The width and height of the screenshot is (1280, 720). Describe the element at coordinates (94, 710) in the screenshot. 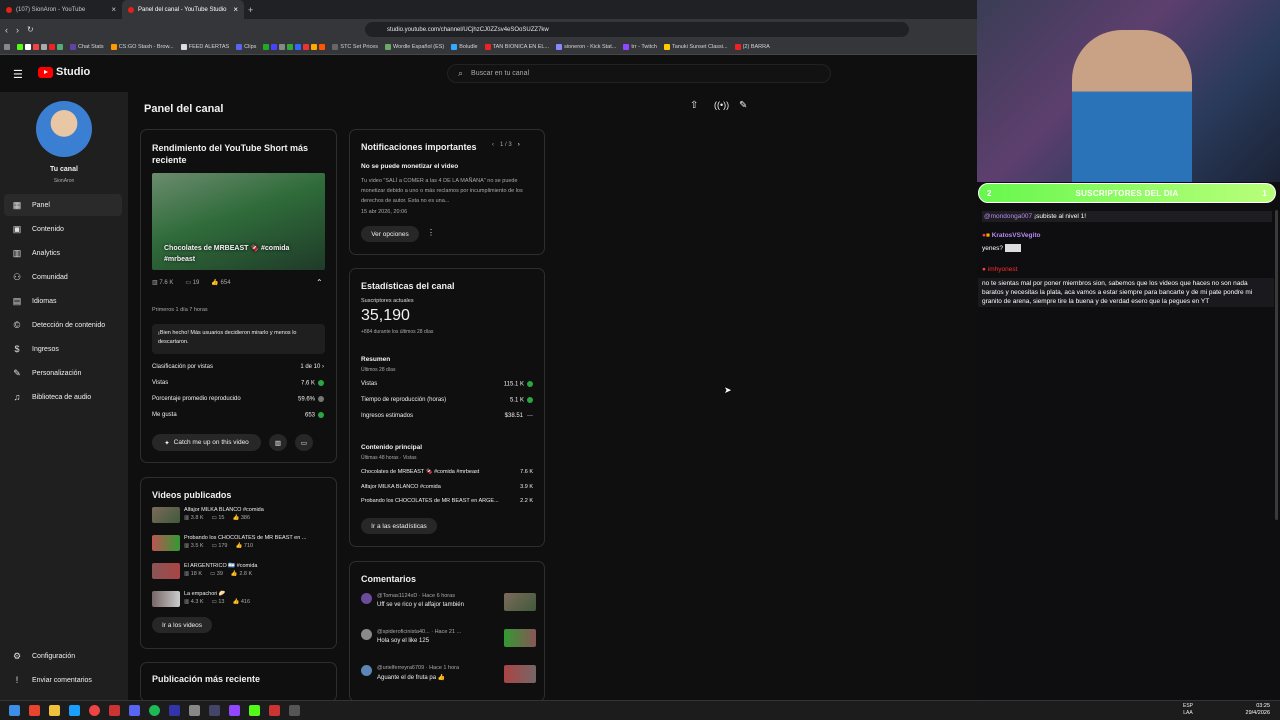

I see `chrome-icon` at that location.